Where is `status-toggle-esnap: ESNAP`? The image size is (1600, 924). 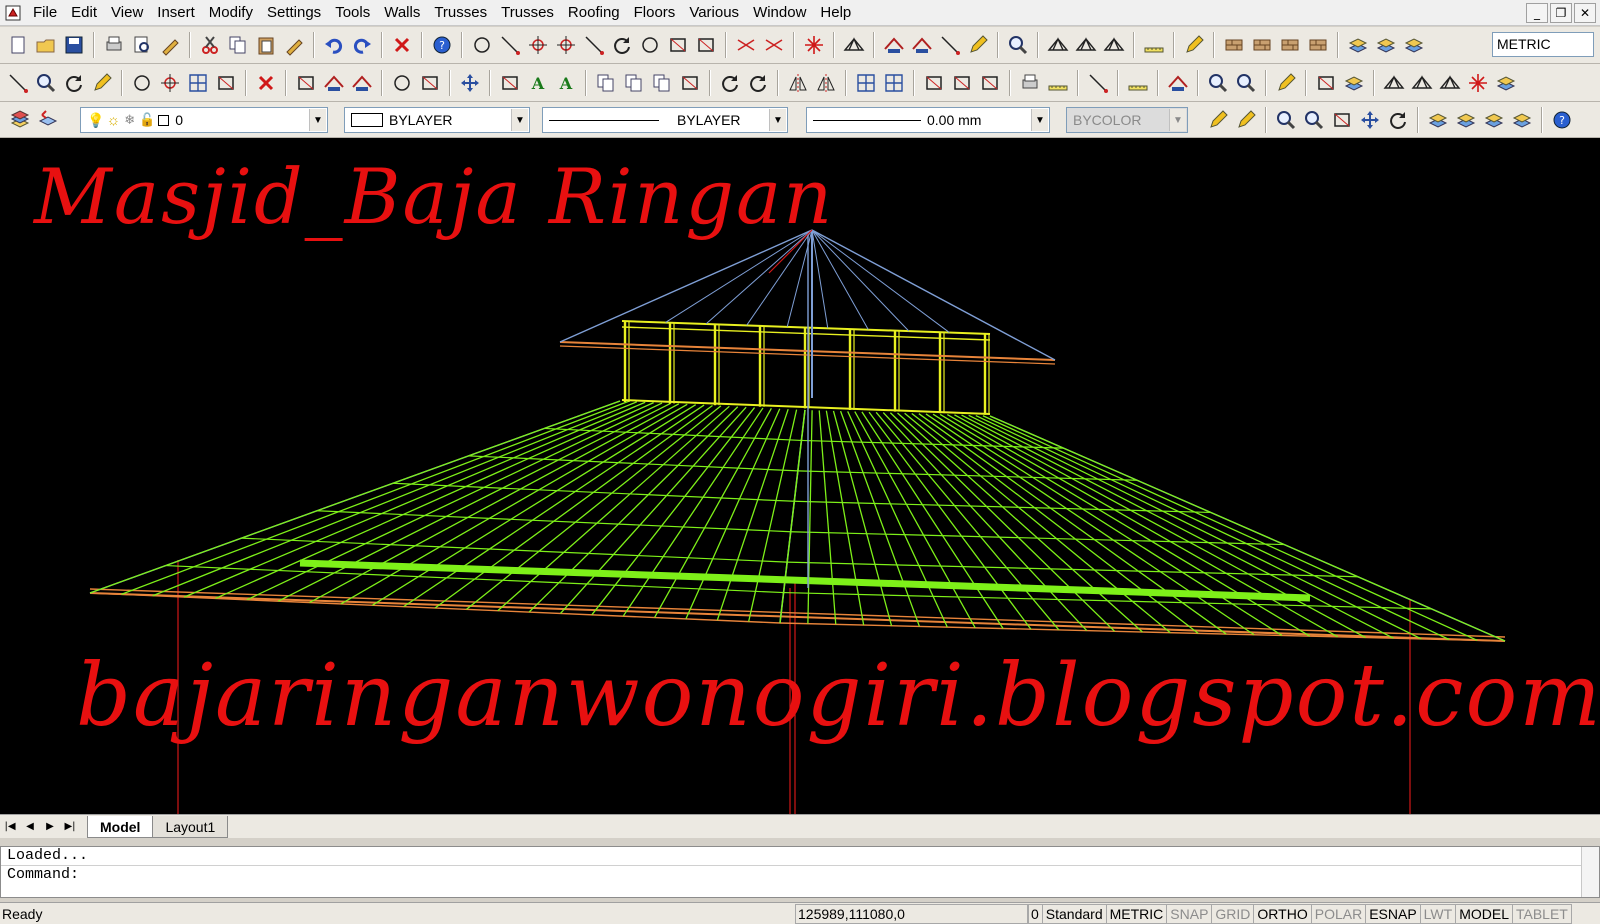 status-toggle-esnap: ESNAP is located at coordinates (1393, 914).